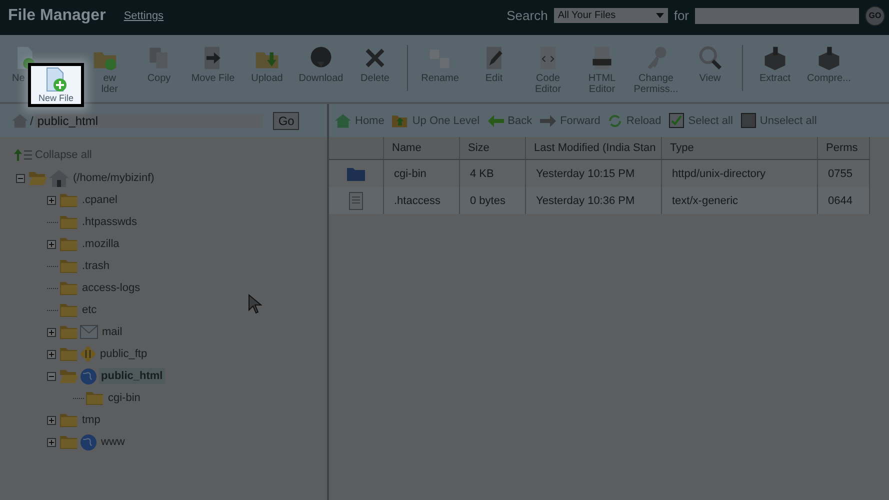 This screenshot has width=889, height=500. I want to click on tree-item: www, so click(113, 442).